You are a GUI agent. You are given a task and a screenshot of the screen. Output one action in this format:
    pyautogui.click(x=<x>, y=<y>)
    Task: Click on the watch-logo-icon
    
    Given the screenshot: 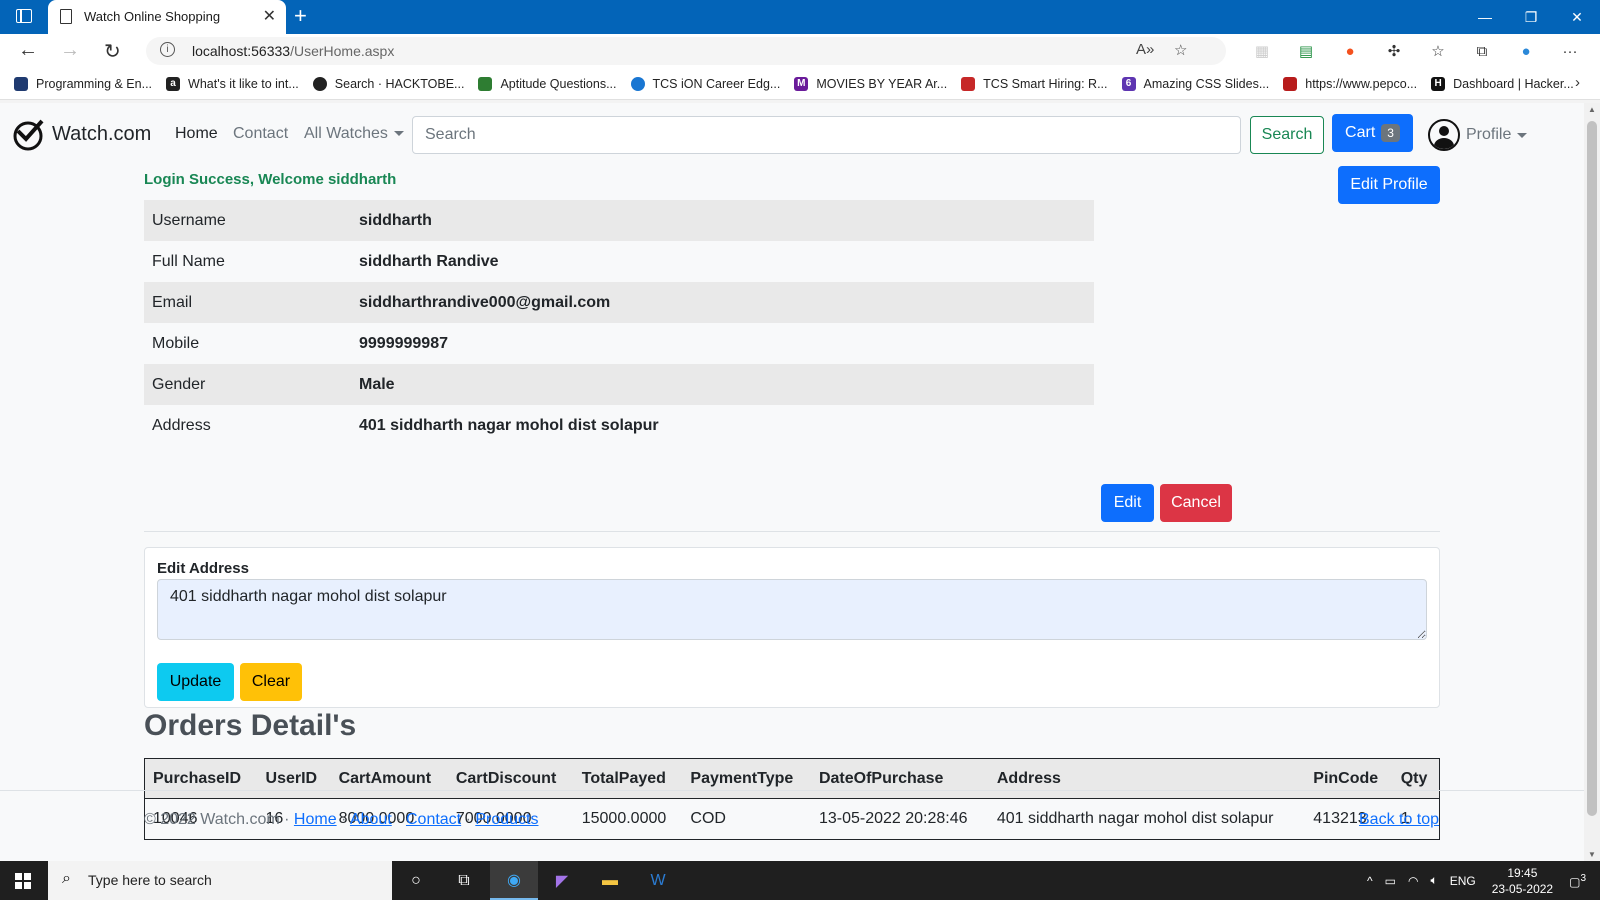 What is the action you would take?
    pyautogui.click(x=28, y=135)
    